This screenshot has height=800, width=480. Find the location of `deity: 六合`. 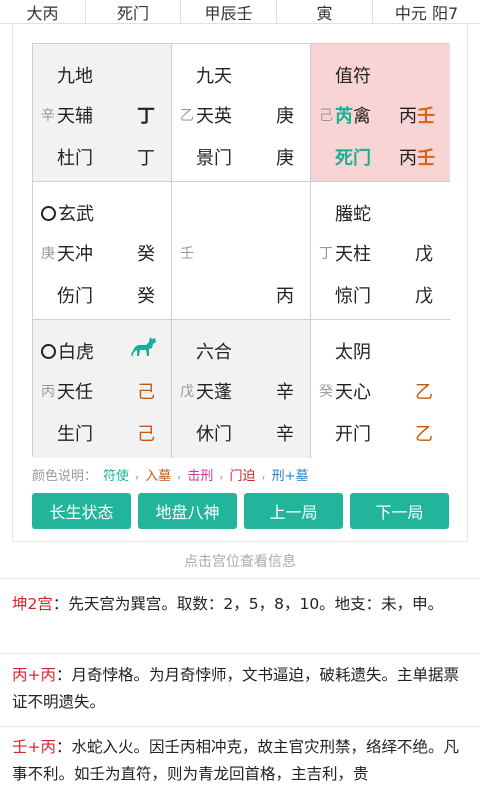

deity: 六合 is located at coordinates (214, 352).